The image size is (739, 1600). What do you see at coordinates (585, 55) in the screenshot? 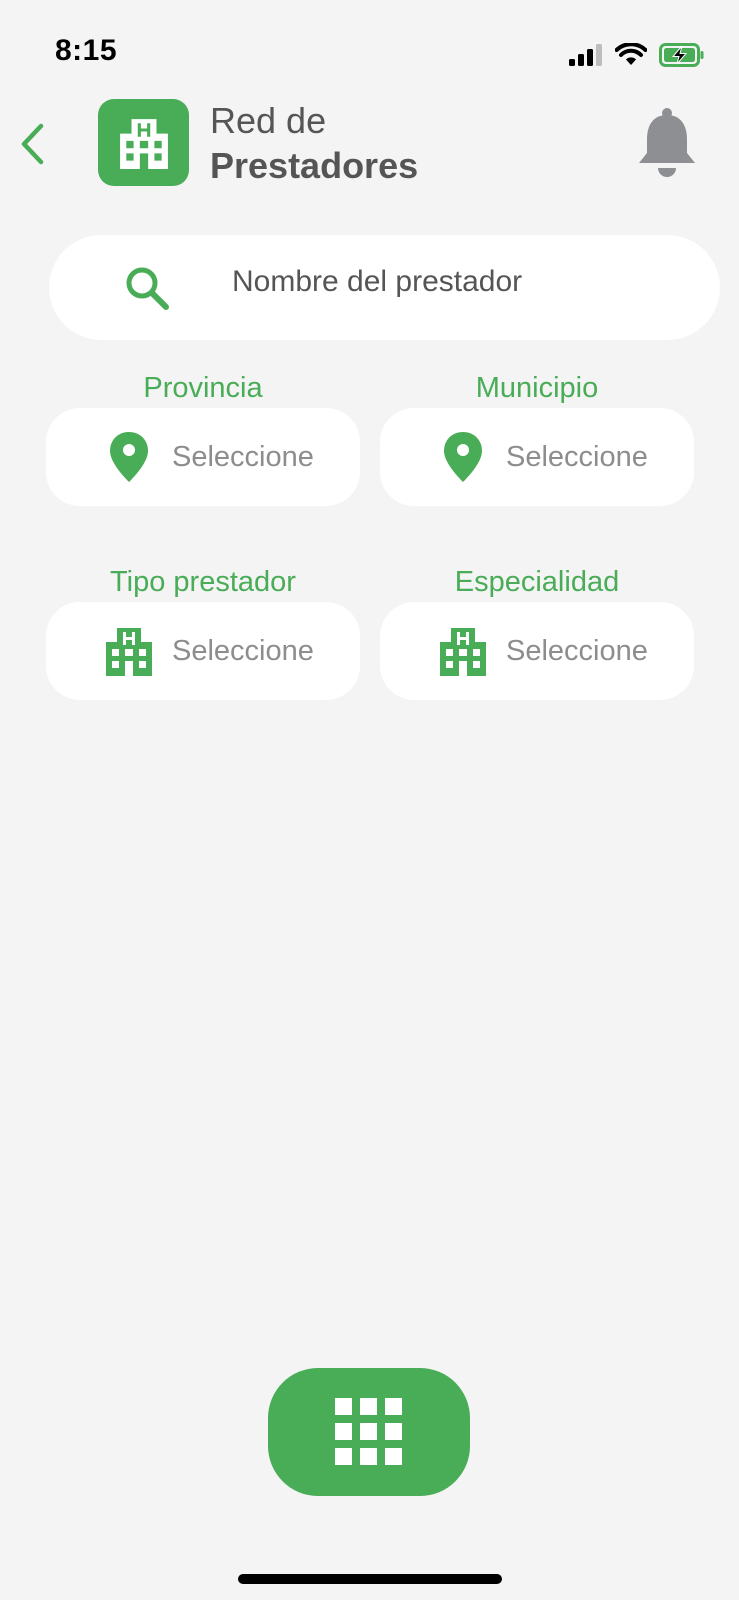
I see `signal-icon` at bounding box center [585, 55].